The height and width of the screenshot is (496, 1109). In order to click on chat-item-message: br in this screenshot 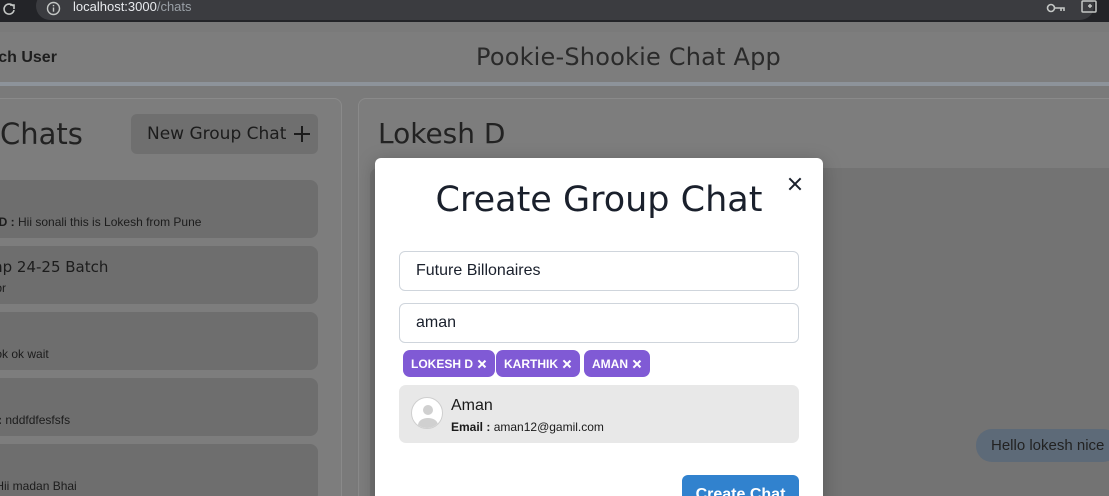, I will do `click(3, 288)`.